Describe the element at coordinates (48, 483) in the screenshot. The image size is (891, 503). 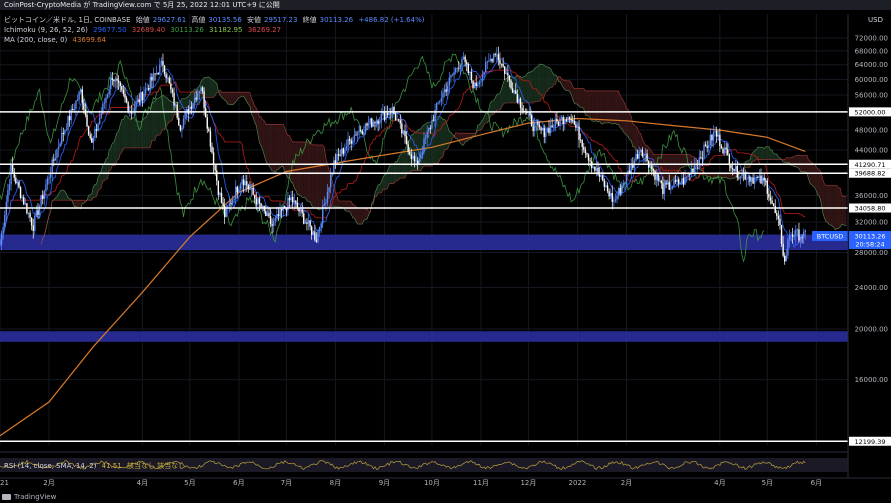
I see `time-tick-label: 2月` at that location.